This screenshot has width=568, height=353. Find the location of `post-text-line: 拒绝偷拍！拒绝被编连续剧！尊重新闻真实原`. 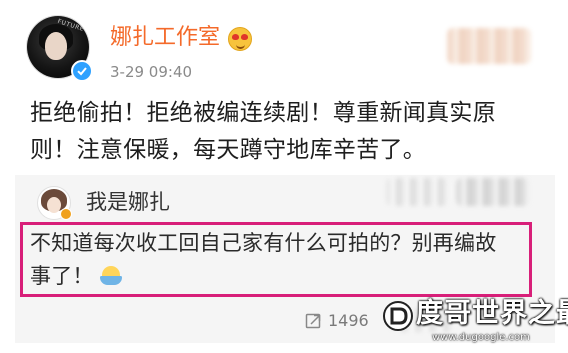

post-text-line: 拒绝偷拍！拒绝被编连续剧！尊重新闻真实原 is located at coordinates (263, 113).